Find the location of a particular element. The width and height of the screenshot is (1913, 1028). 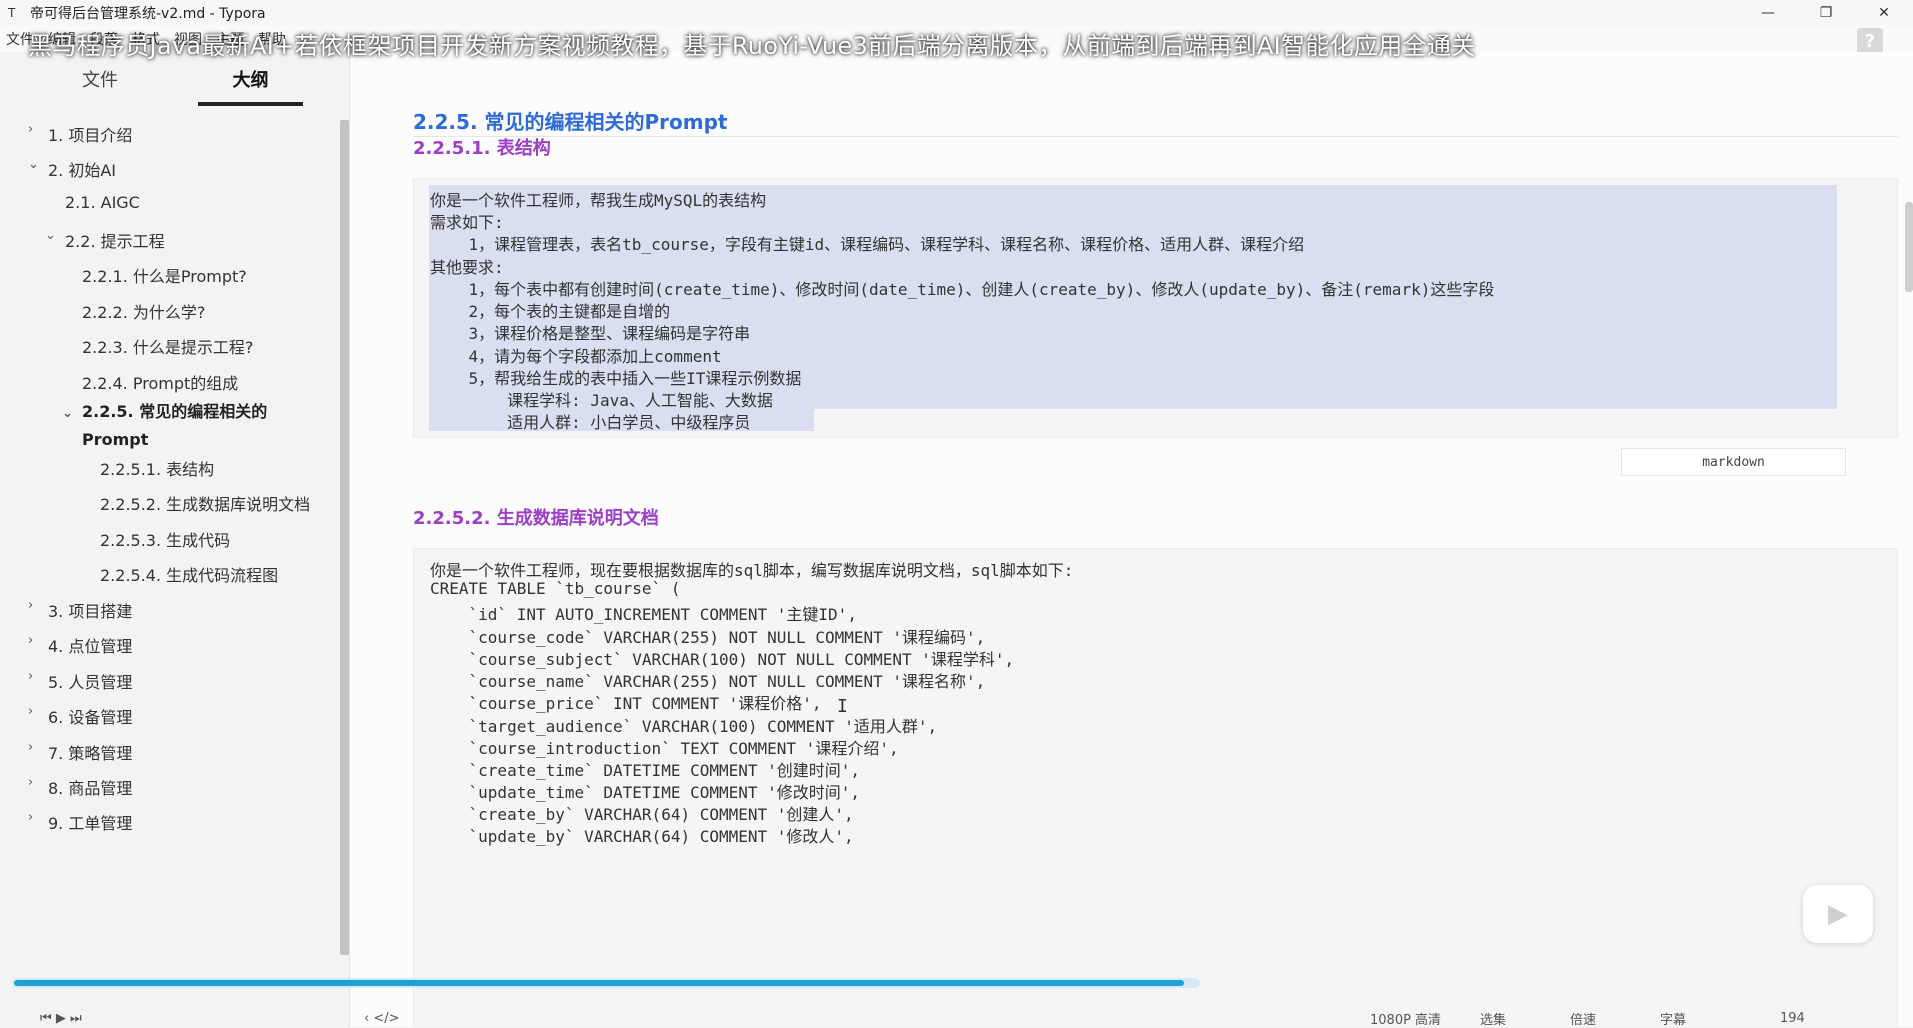

play-button: ▶ is located at coordinates (1838, 914).